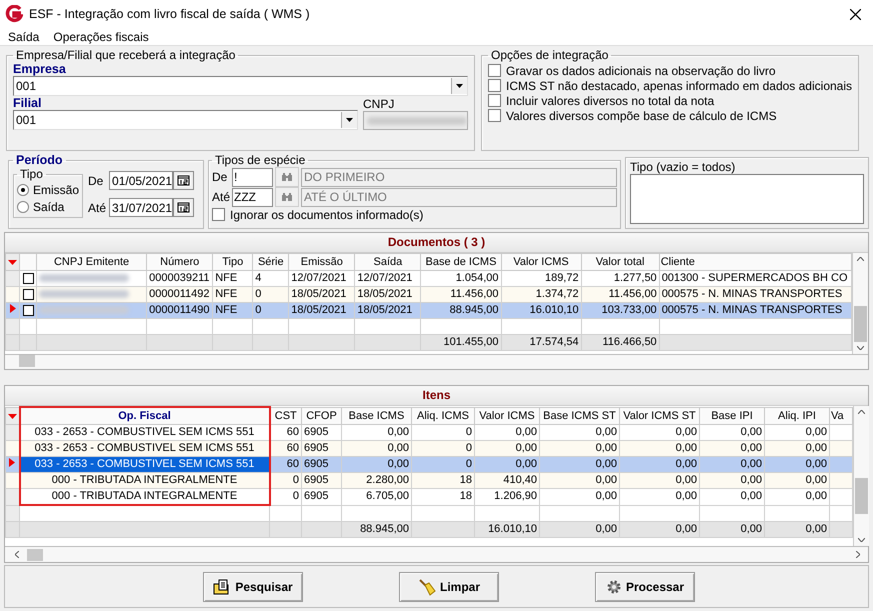  I want to click on table-cell: 18/05/2021, so click(321, 294).